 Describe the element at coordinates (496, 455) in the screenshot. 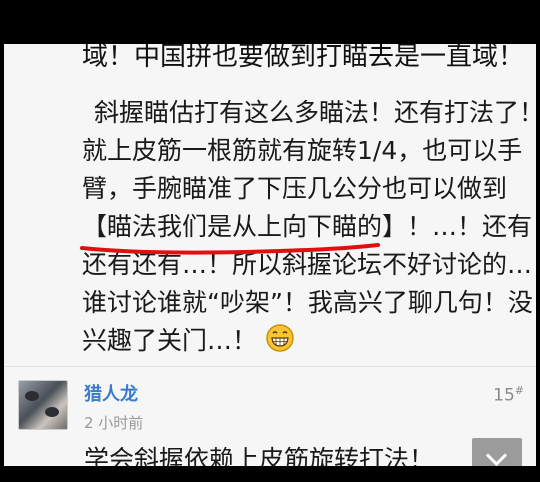

I see `chevron-down-icon` at that location.